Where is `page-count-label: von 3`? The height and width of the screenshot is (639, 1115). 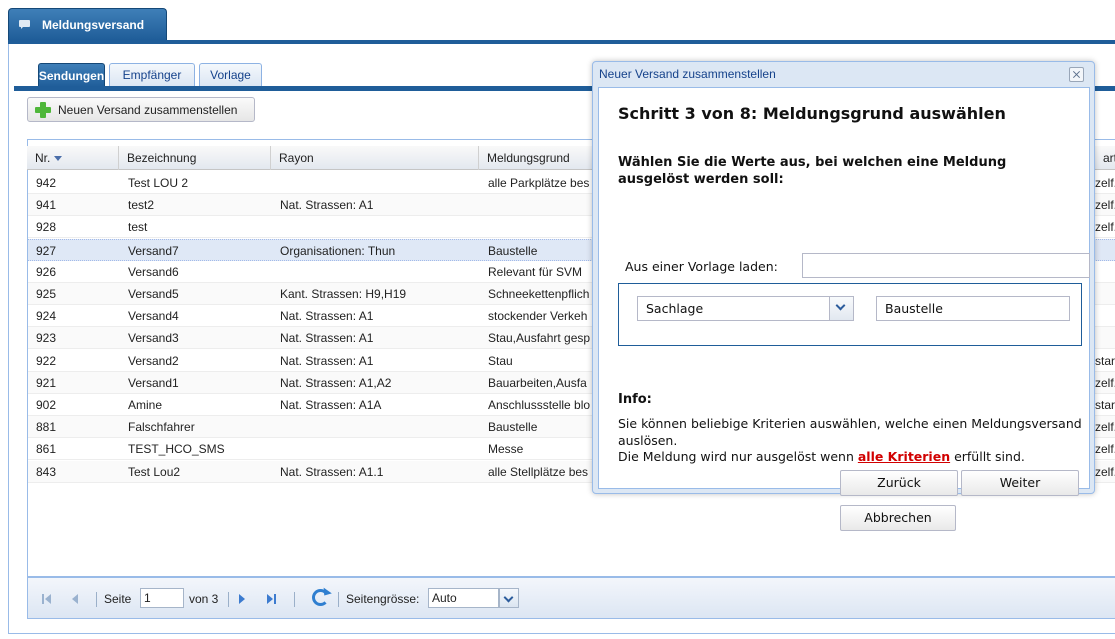
page-count-label: von 3 is located at coordinates (204, 599).